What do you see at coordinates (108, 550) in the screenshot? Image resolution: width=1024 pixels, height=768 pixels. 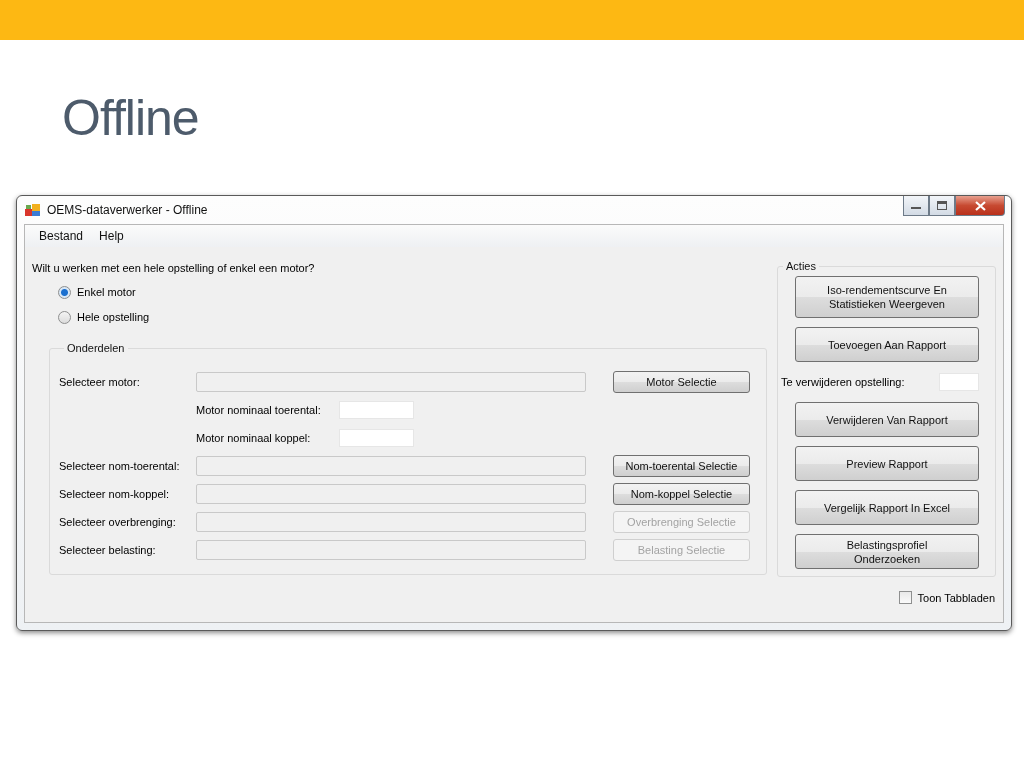 I see `field-label: Selecteer belasting:` at bounding box center [108, 550].